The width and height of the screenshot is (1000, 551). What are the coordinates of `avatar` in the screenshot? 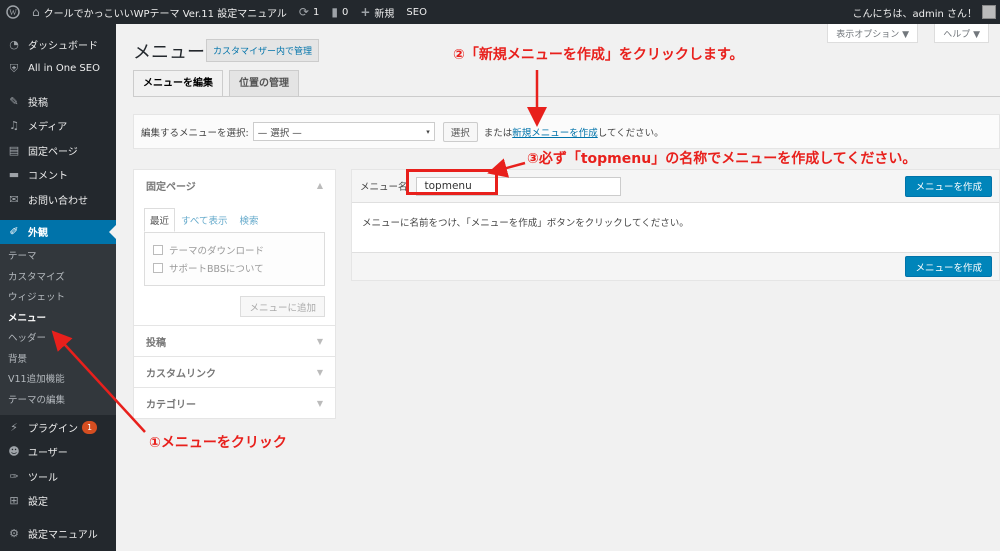 It's located at (989, 12).